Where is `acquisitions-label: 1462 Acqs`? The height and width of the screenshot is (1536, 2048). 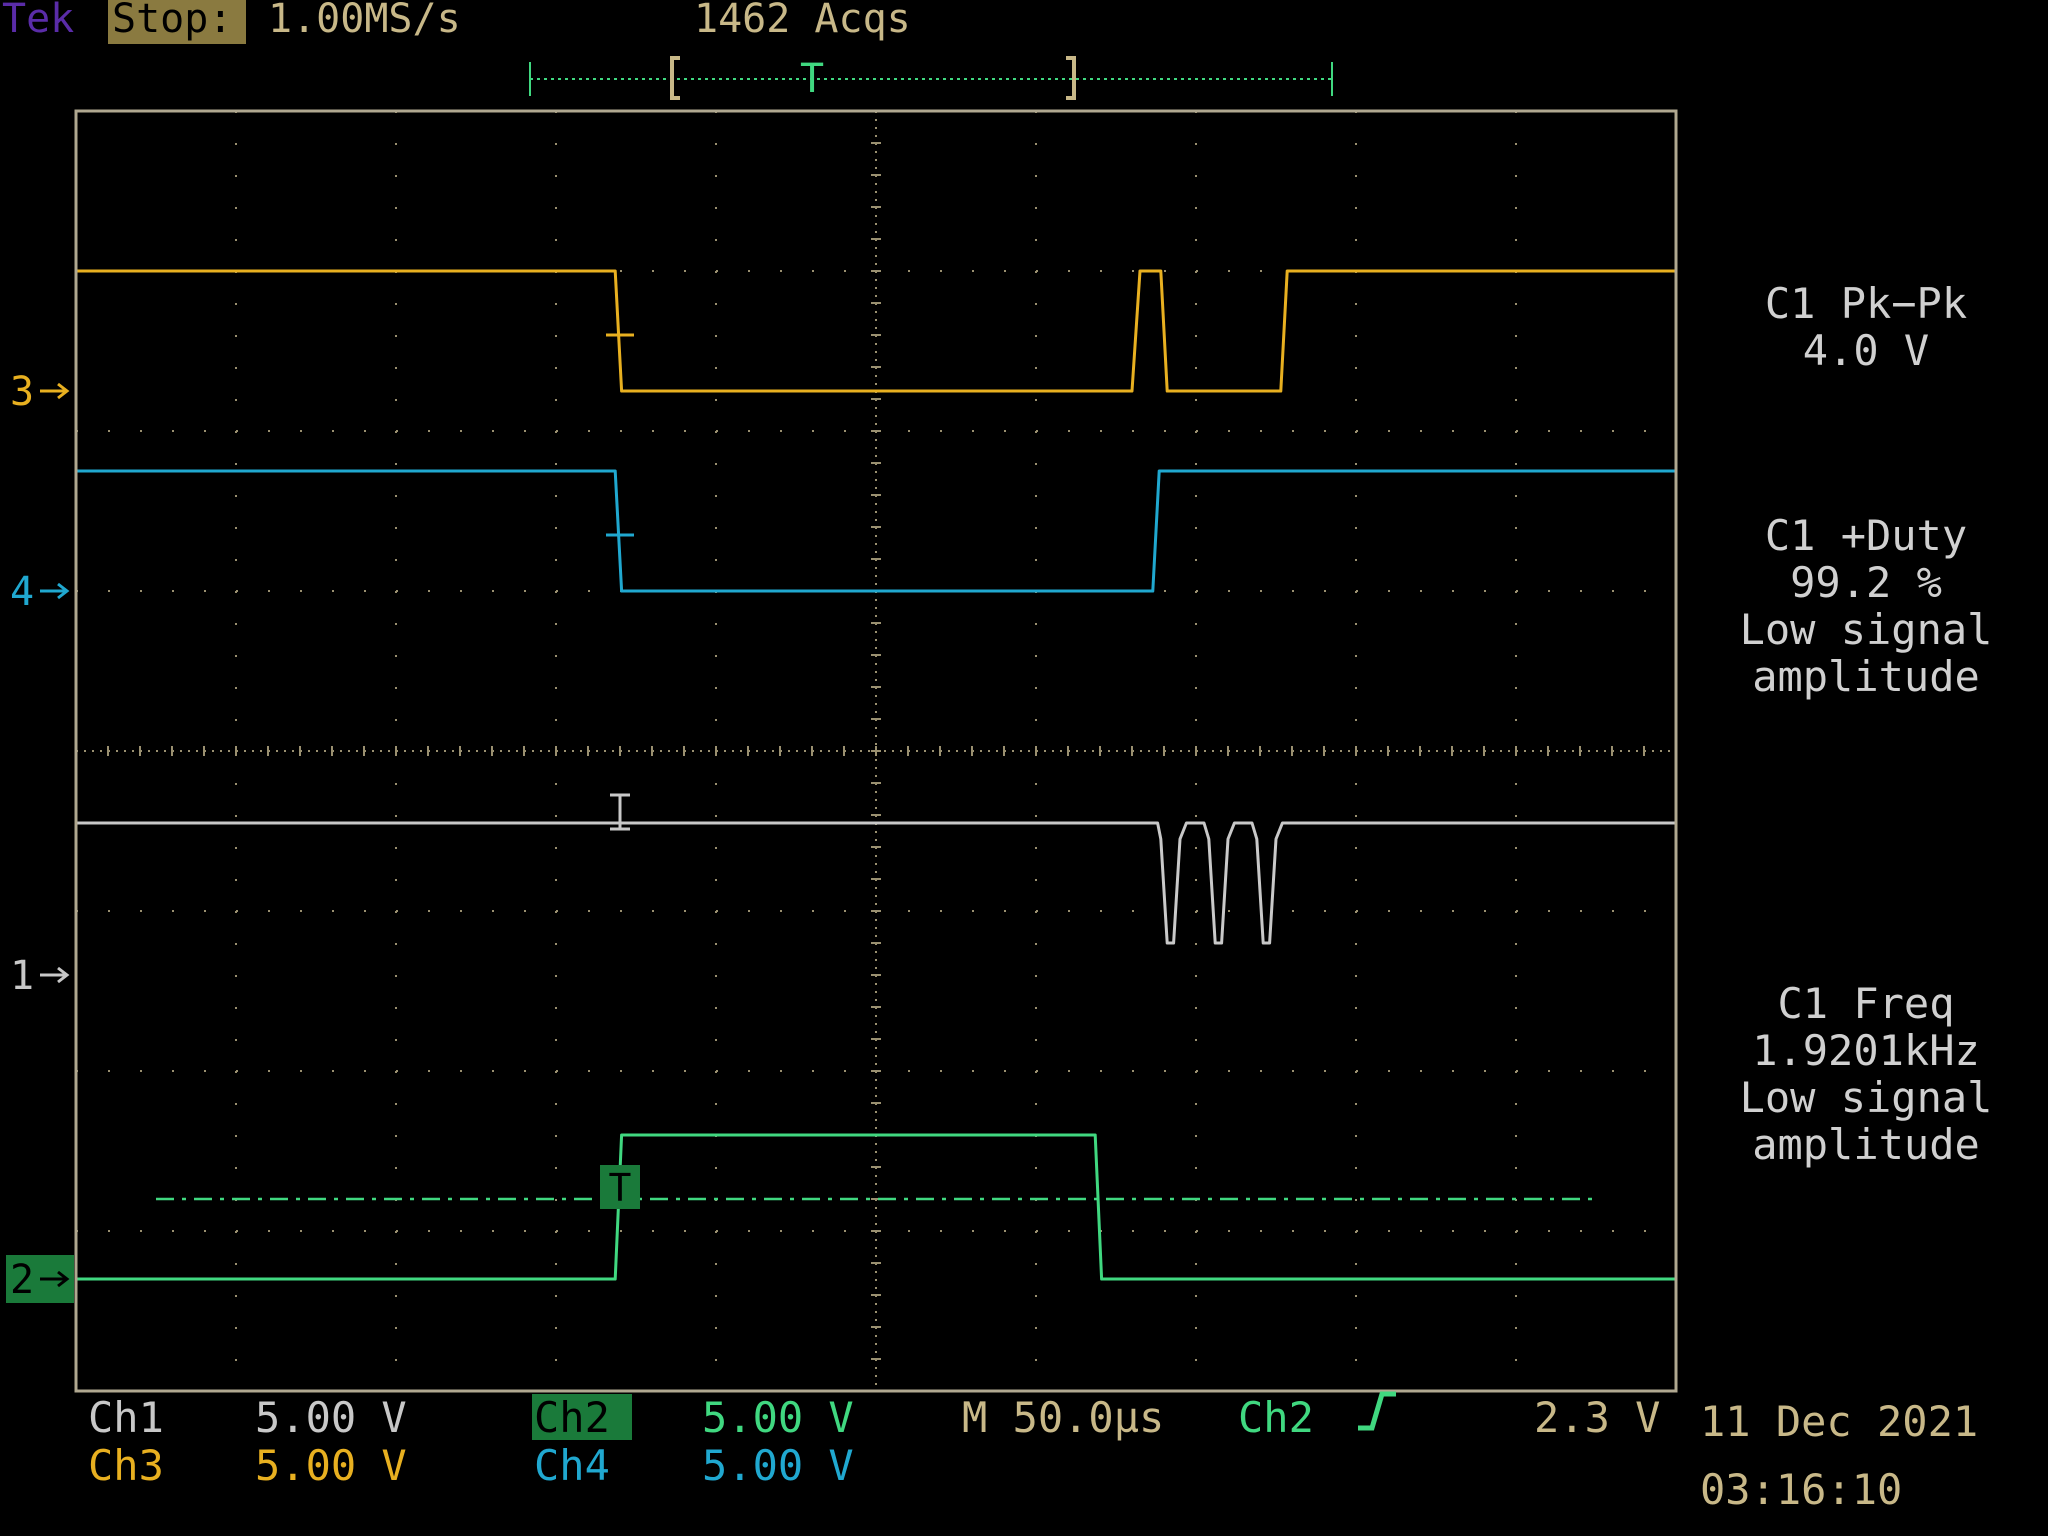
acquisitions-label: 1462 Acqs is located at coordinates (802, 21).